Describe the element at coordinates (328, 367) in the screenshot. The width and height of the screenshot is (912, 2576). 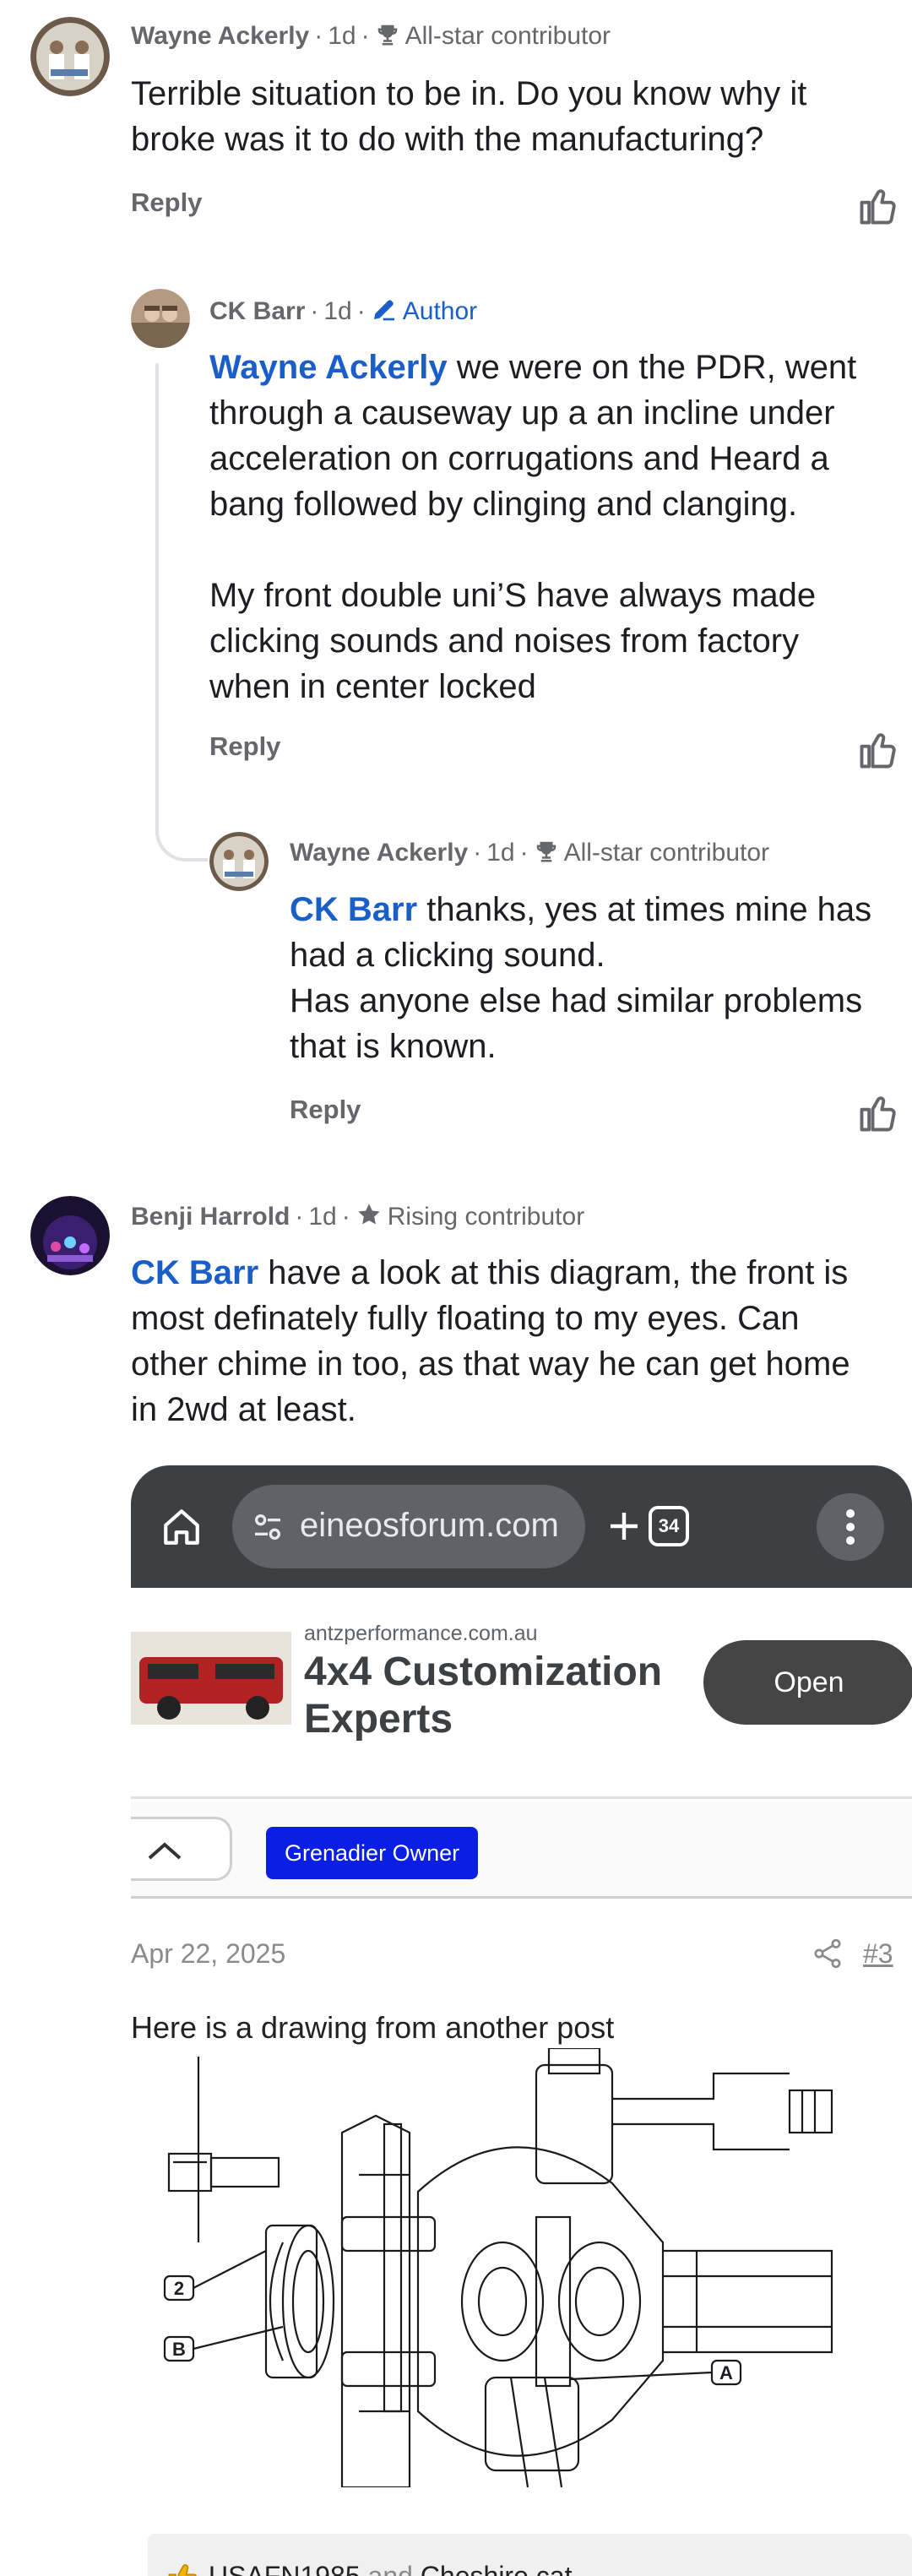
I see `mention-link: Wayne Ackerly` at that location.